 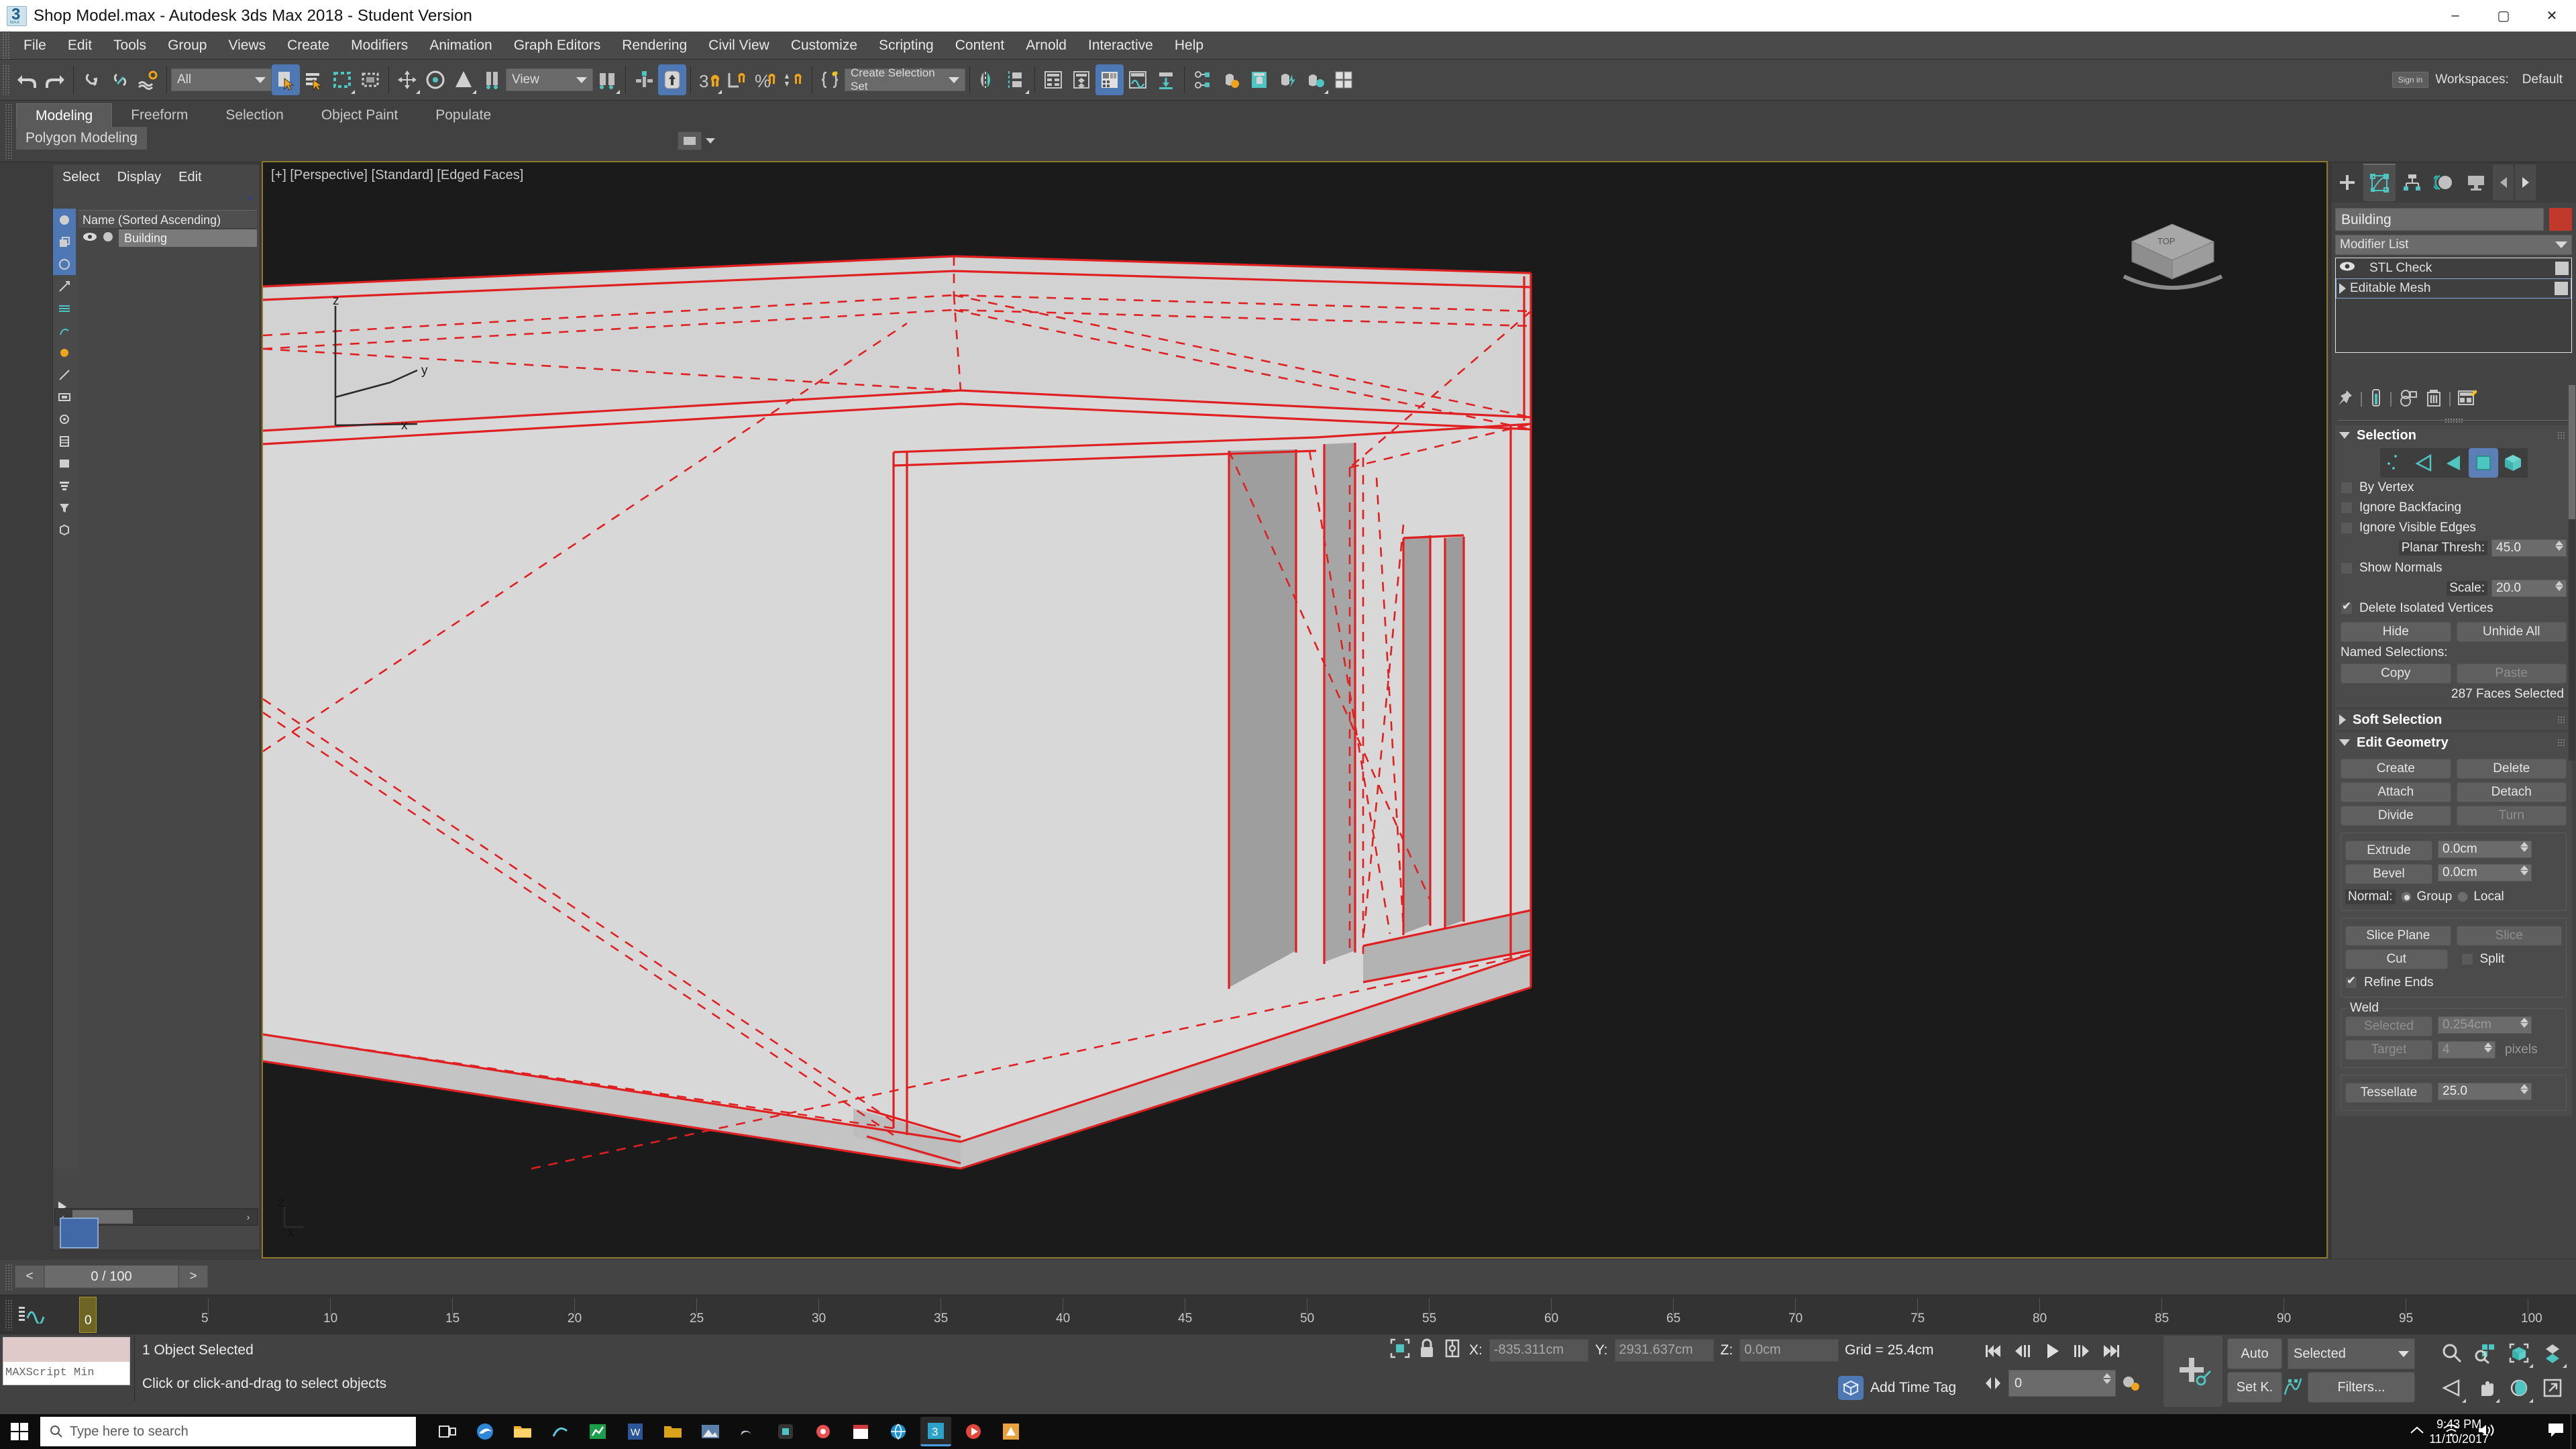 I want to click on material-editor-compact-icon, so click(x=1203, y=79).